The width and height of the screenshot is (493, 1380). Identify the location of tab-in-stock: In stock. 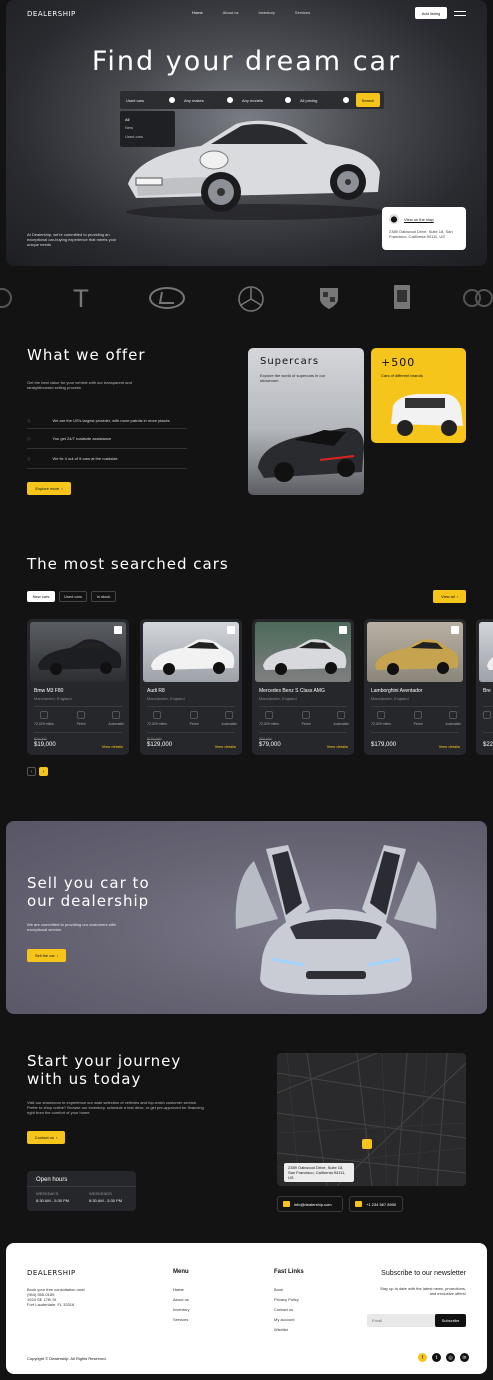
(103, 596).